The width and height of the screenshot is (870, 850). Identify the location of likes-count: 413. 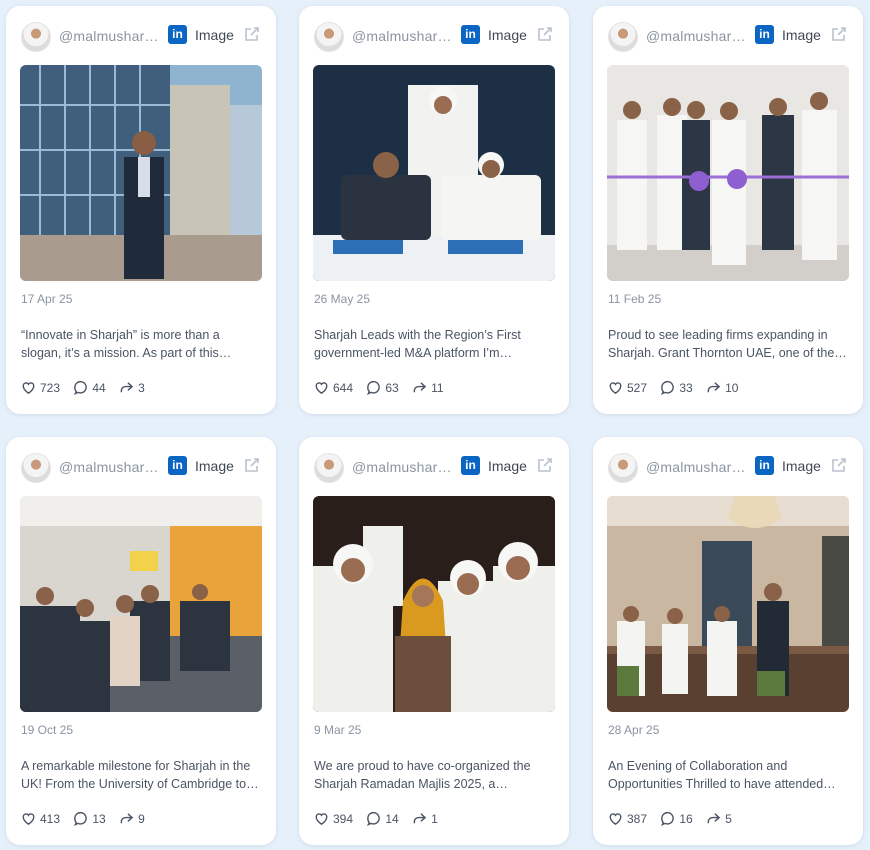
(40, 818).